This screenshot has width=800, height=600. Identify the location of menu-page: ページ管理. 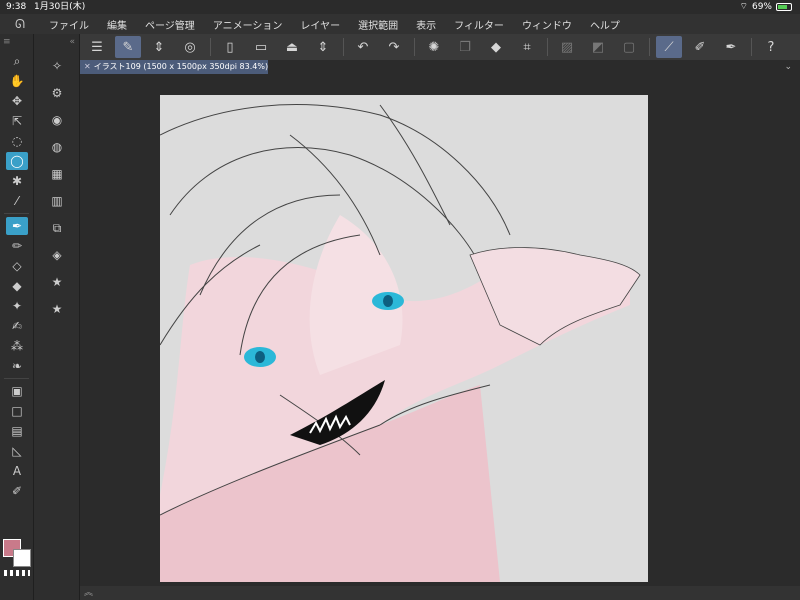
(170, 24).